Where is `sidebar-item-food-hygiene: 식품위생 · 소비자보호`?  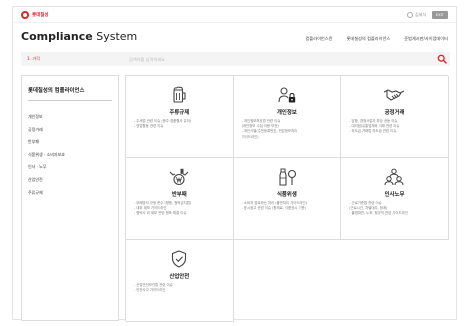
sidebar-item-food-hygiene: 식품위생 · 소비자보호 is located at coordinates (70, 155).